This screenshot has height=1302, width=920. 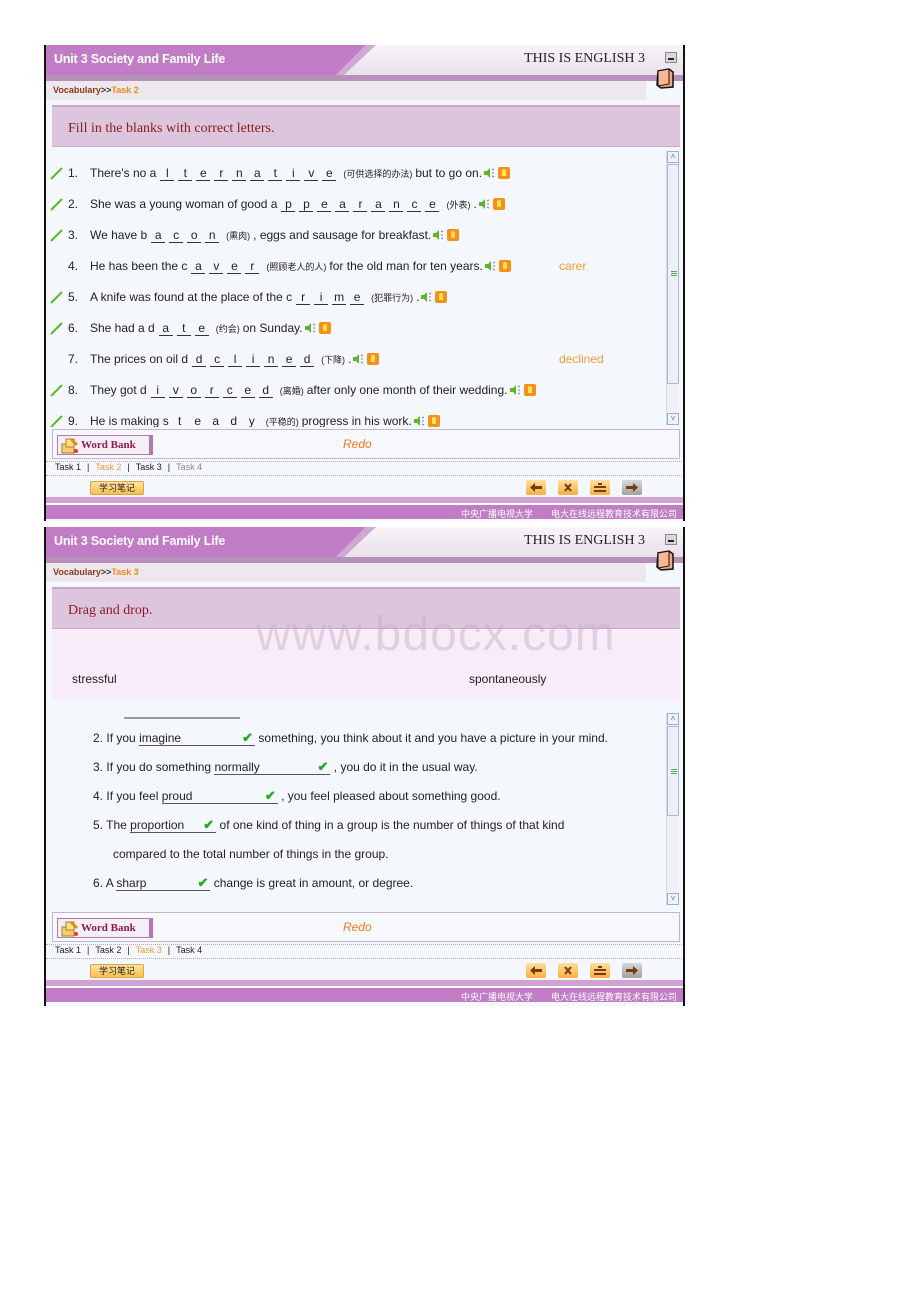 What do you see at coordinates (288, 204) in the screenshot?
I see `letter-blank: p` at bounding box center [288, 204].